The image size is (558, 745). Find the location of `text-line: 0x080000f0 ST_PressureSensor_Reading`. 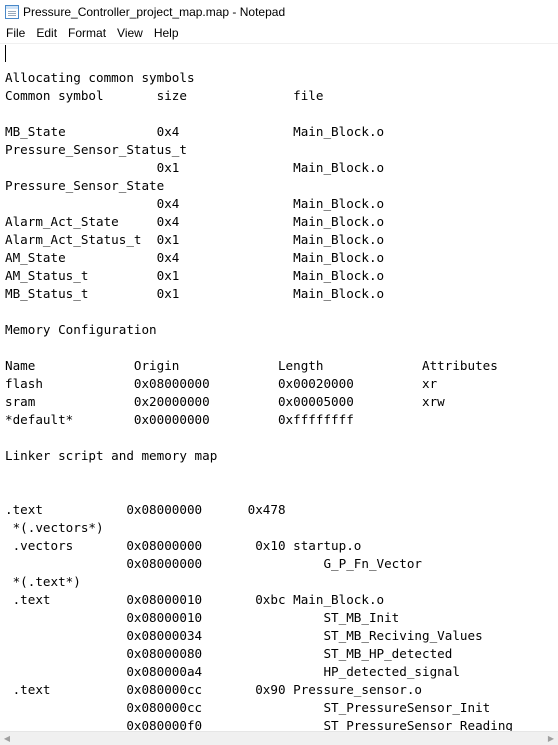

text-line: 0x080000f0 ST_PressureSensor_Reading is located at coordinates (259, 724).